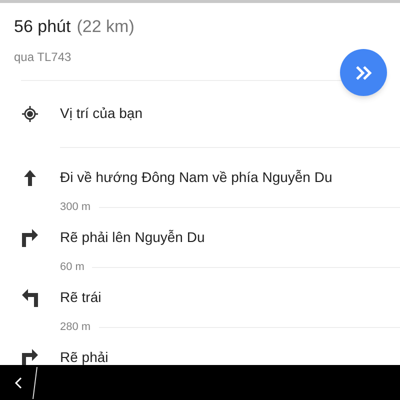 The height and width of the screenshot is (400, 400). I want to click on location-target-icon, so click(30, 114).